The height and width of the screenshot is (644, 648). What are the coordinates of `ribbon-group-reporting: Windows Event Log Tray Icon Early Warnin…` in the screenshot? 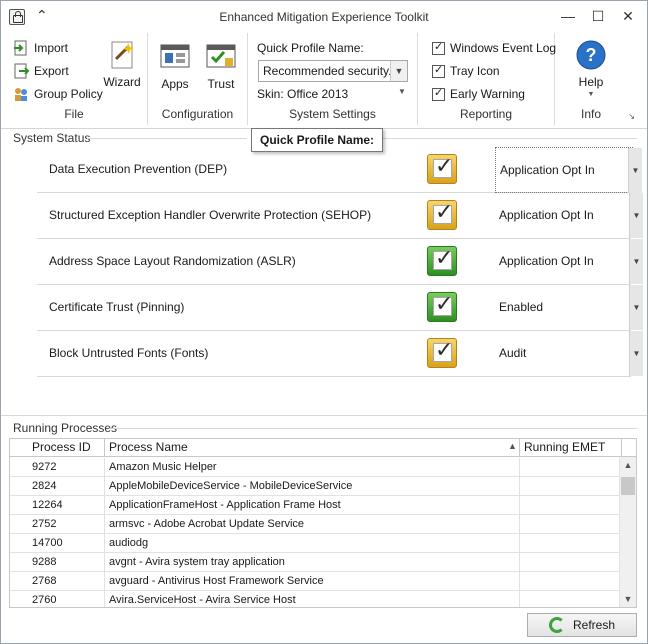 It's located at (487, 79).